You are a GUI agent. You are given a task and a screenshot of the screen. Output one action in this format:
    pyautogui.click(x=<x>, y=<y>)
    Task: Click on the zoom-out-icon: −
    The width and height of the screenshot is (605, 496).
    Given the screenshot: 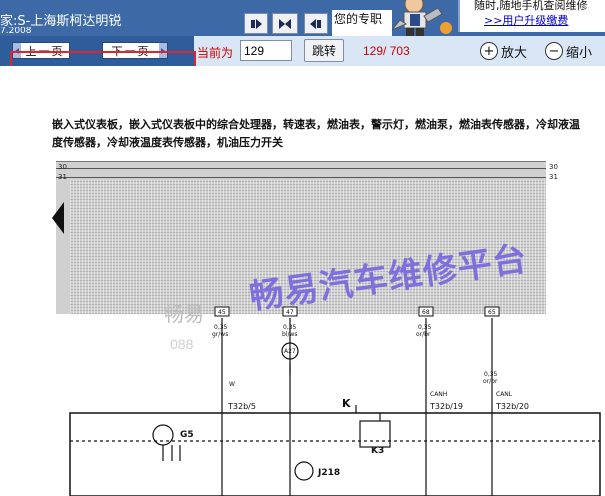 What is the action you would take?
    pyautogui.click(x=554, y=51)
    